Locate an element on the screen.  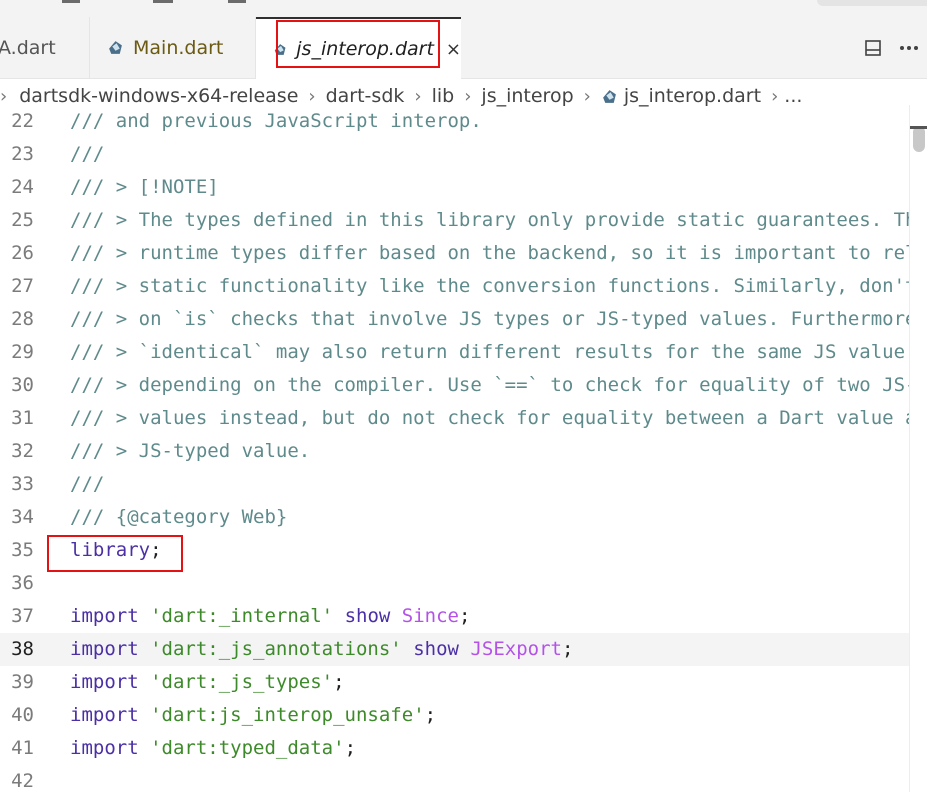
code-token-kw: library is located at coordinates (110, 550).